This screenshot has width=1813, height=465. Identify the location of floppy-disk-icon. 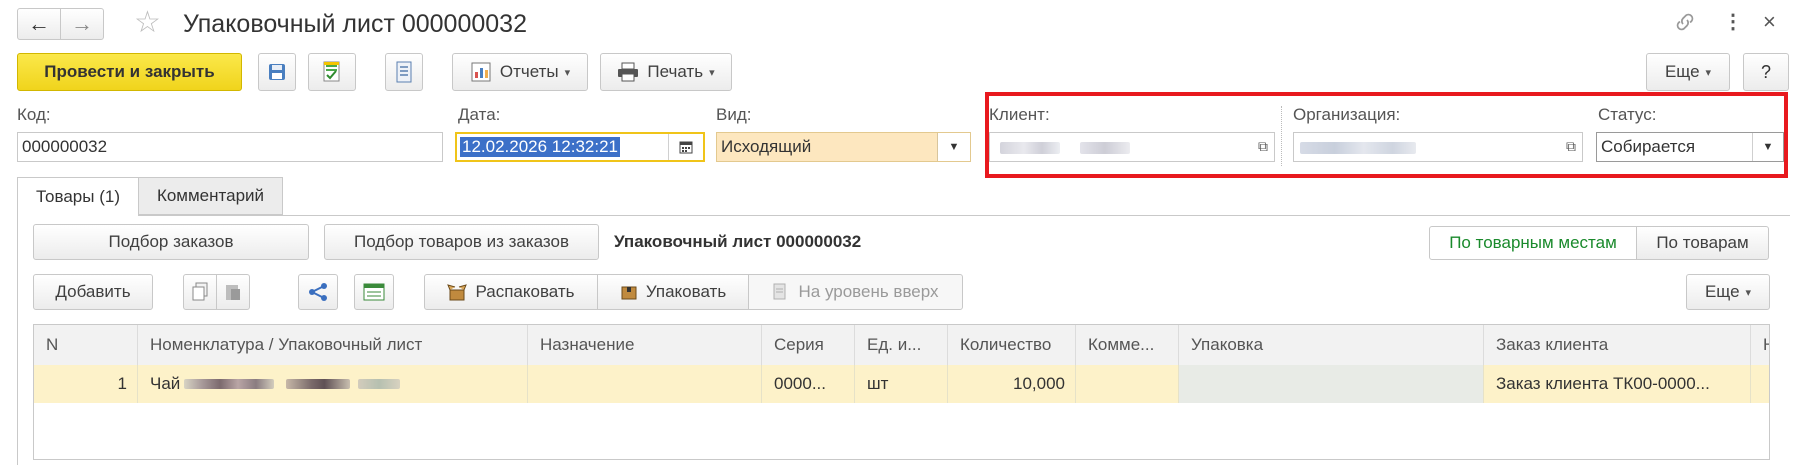
(277, 72).